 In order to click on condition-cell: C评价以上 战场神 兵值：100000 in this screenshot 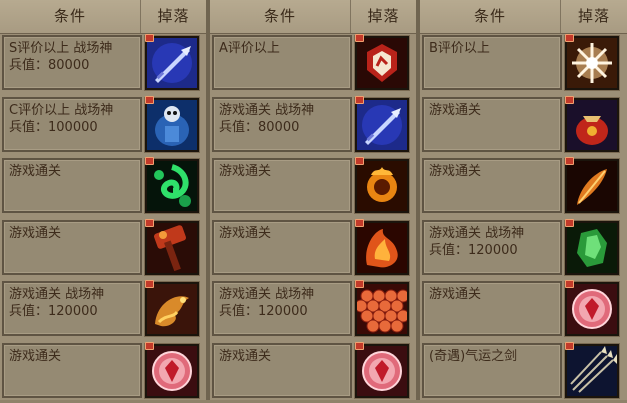, I will do `click(72, 124)`.